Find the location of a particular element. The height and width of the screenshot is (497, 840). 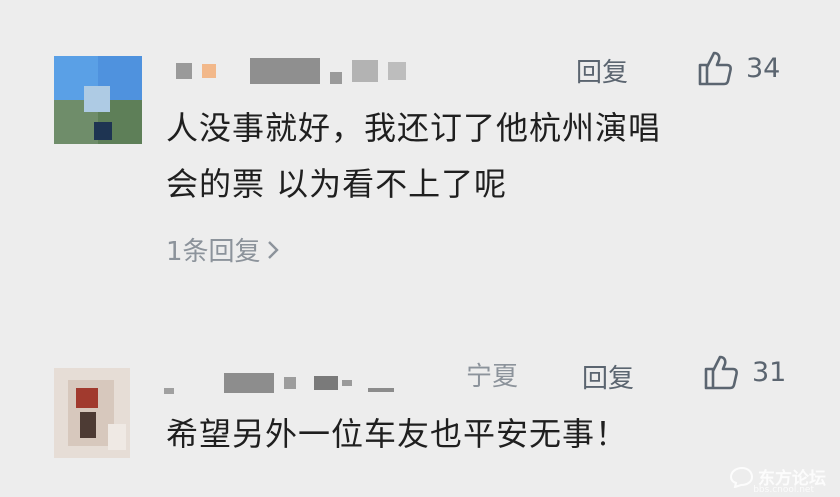

like-count: 31 is located at coordinates (769, 372).